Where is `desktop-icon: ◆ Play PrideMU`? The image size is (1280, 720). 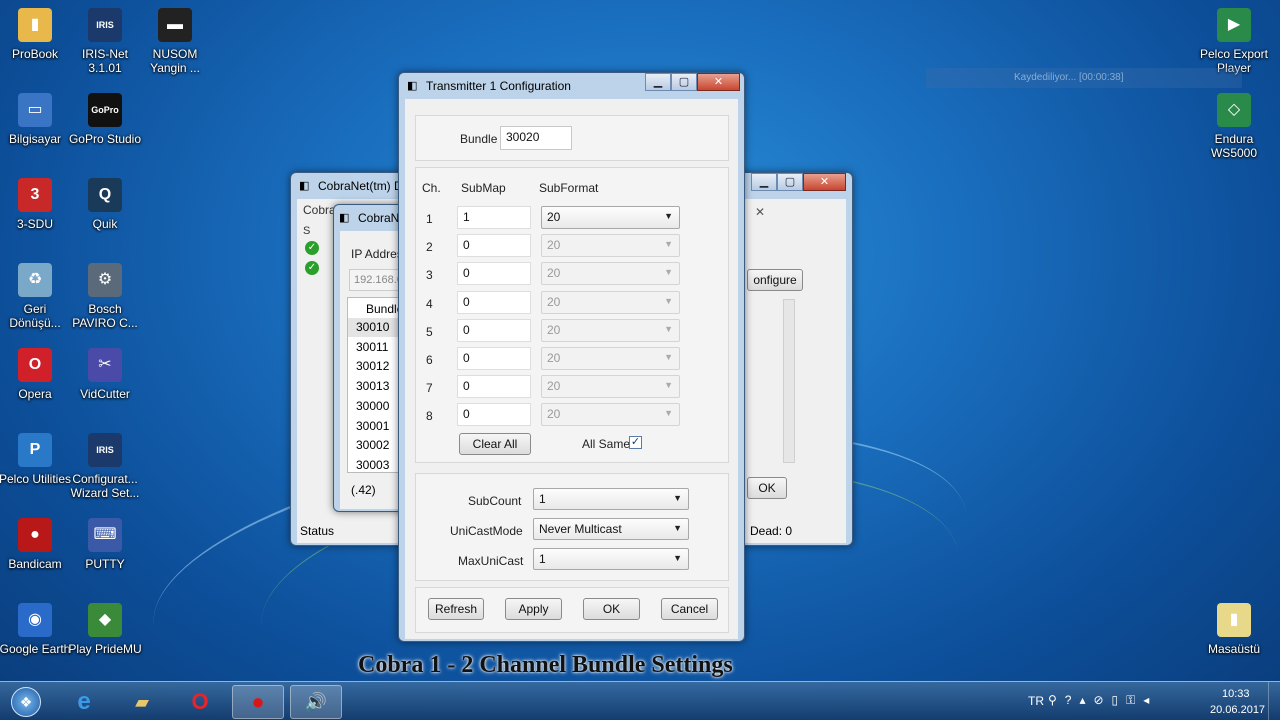
desktop-icon: ◆ Play PrideMU is located at coordinates (105, 629).